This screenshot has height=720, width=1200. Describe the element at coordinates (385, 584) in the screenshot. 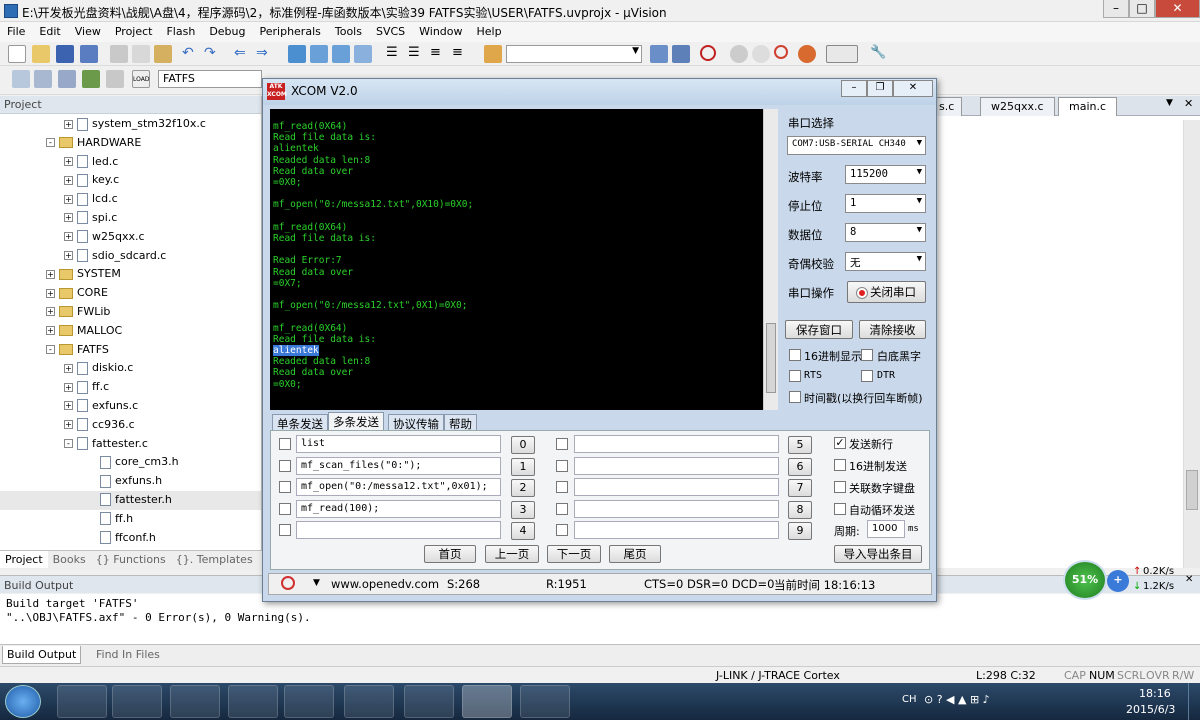

I see `website-link: www.openedv.com` at that location.